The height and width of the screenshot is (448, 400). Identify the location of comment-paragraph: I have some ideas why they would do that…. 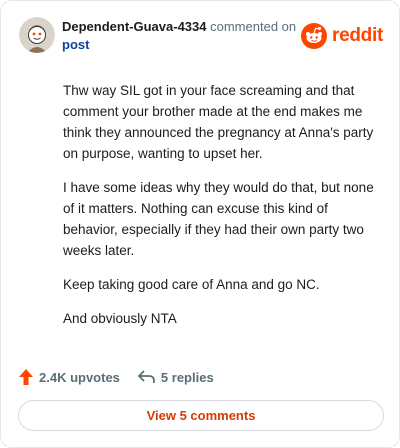
(218, 219).